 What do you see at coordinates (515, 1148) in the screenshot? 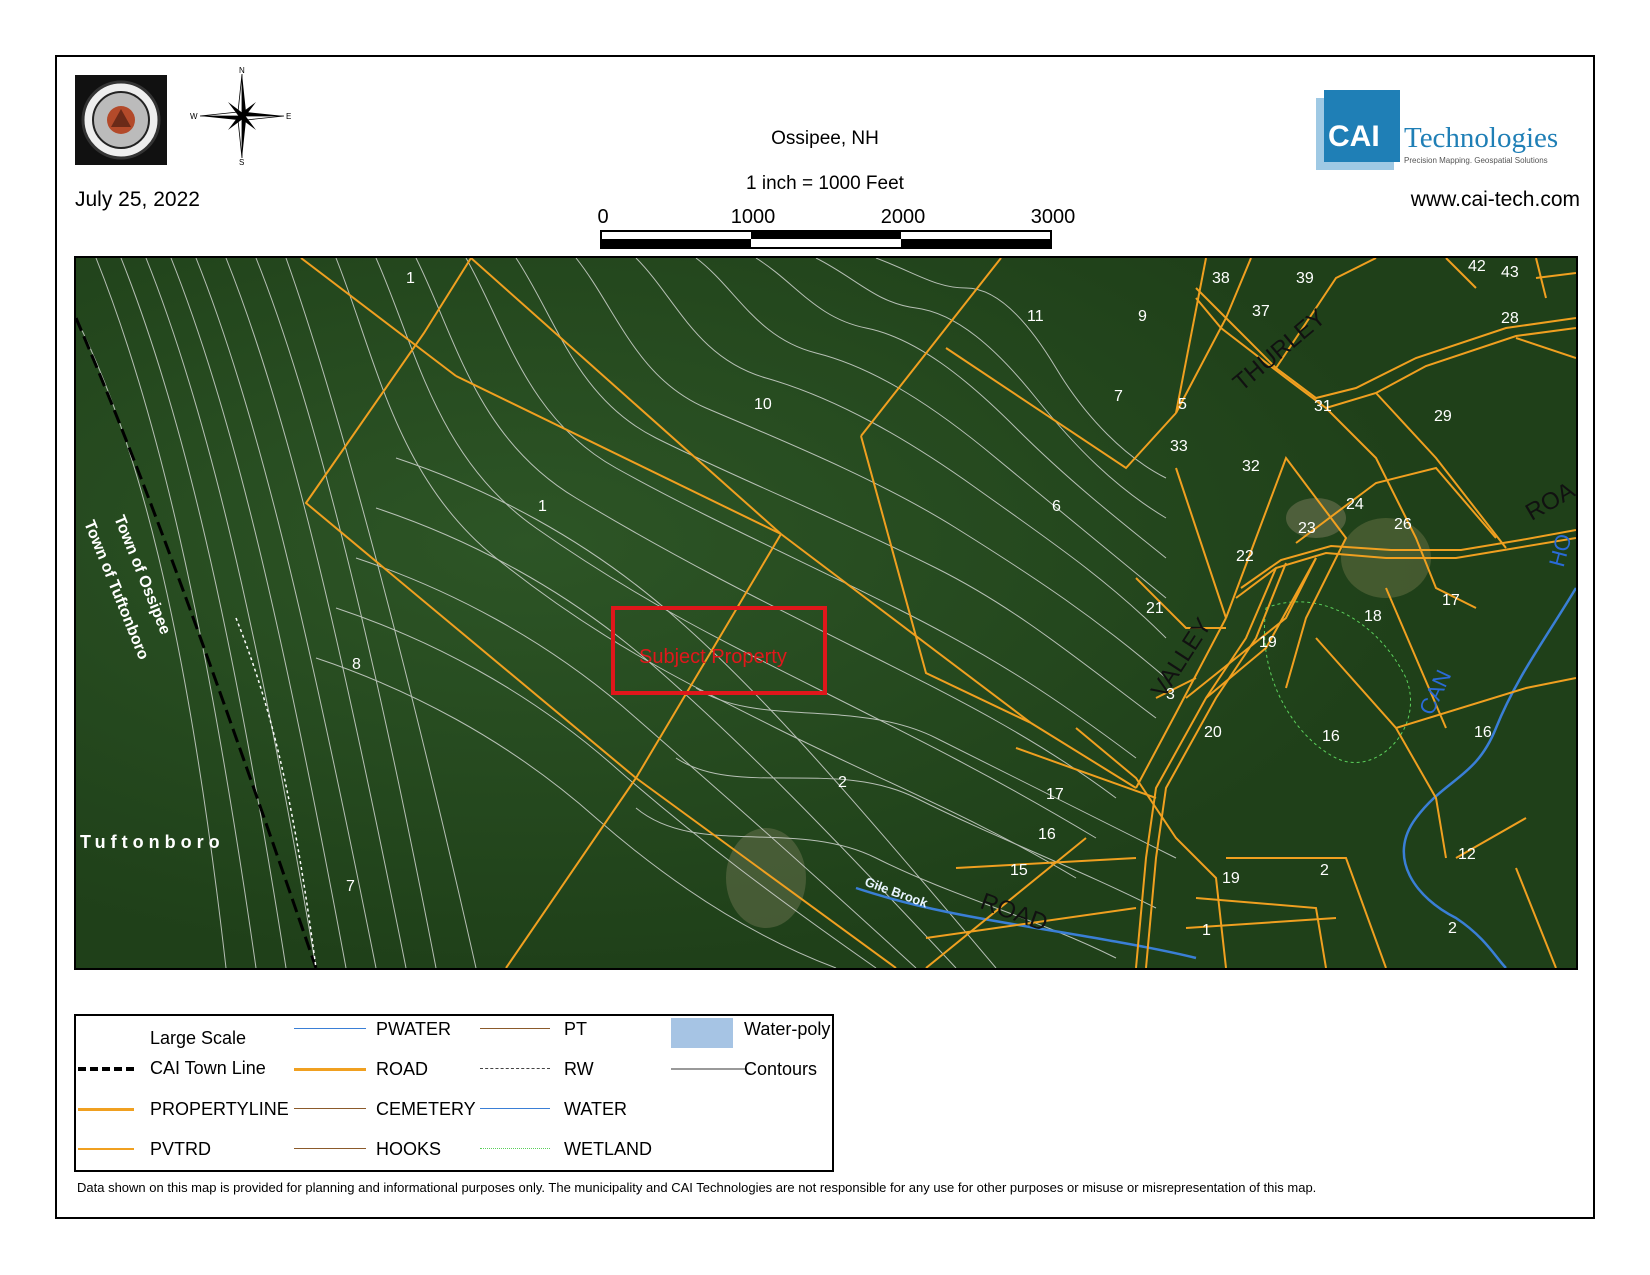
I see `legend-symbol-wetland` at bounding box center [515, 1148].